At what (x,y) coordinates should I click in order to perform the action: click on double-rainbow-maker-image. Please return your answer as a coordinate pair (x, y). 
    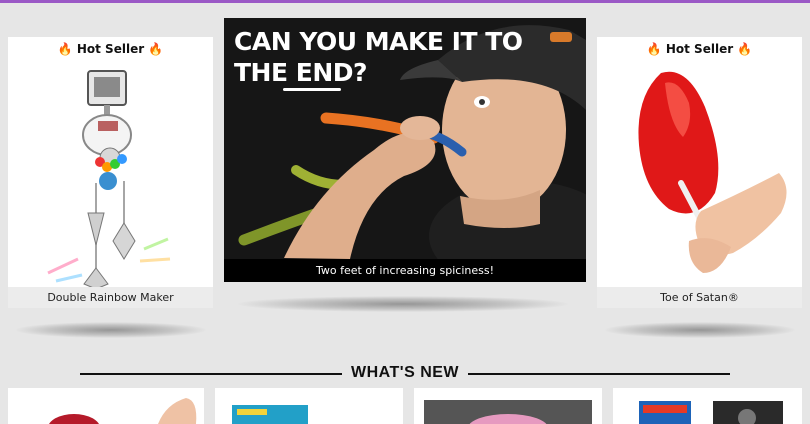
    Looking at the image, I should click on (113, 176).